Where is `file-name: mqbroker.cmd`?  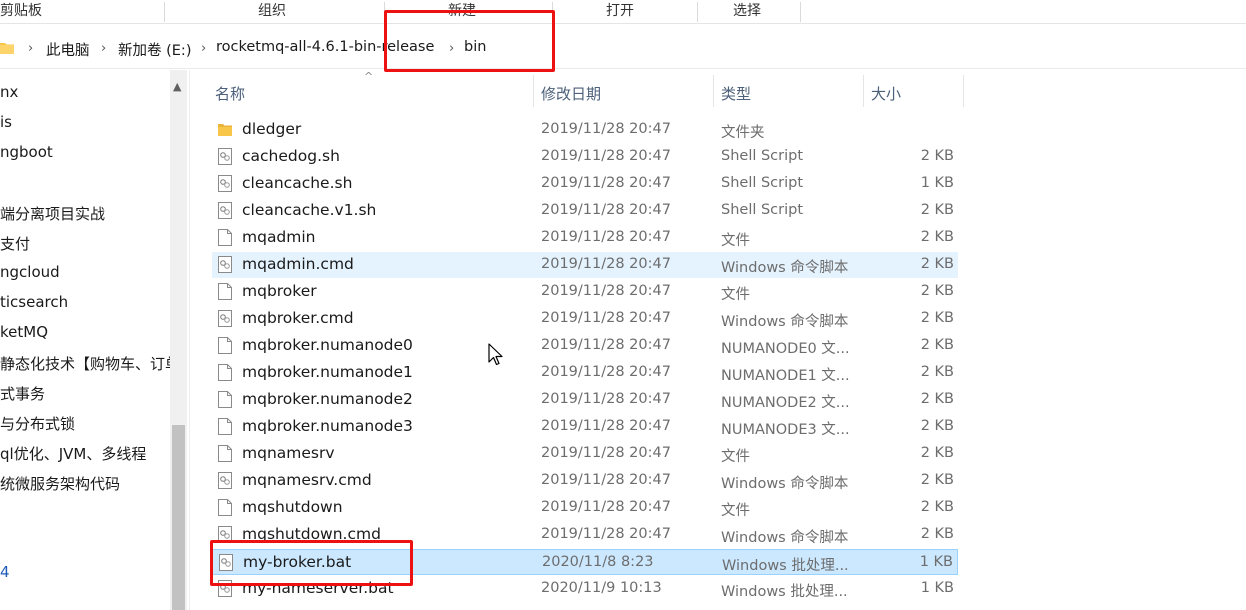 file-name: mqbroker.cmd is located at coordinates (298, 318).